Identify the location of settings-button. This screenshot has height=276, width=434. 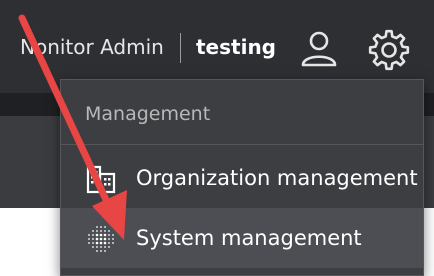
(389, 50).